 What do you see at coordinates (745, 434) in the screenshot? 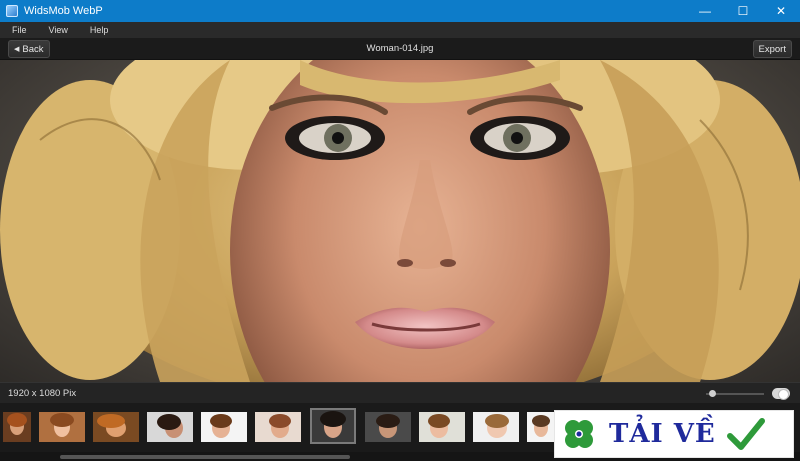
I see `checkmark-icon` at bounding box center [745, 434].